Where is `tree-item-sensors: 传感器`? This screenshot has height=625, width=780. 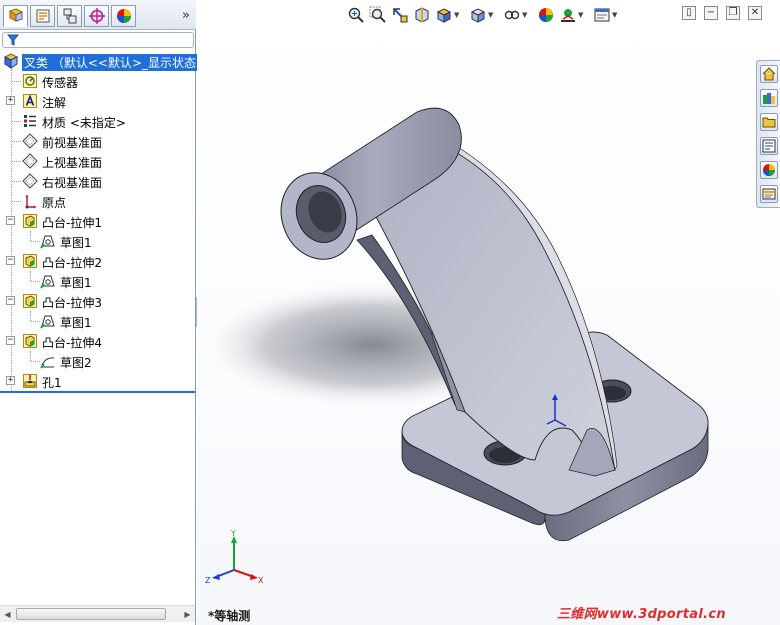 tree-item-sensors: 传感器 is located at coordinates (98, 81).